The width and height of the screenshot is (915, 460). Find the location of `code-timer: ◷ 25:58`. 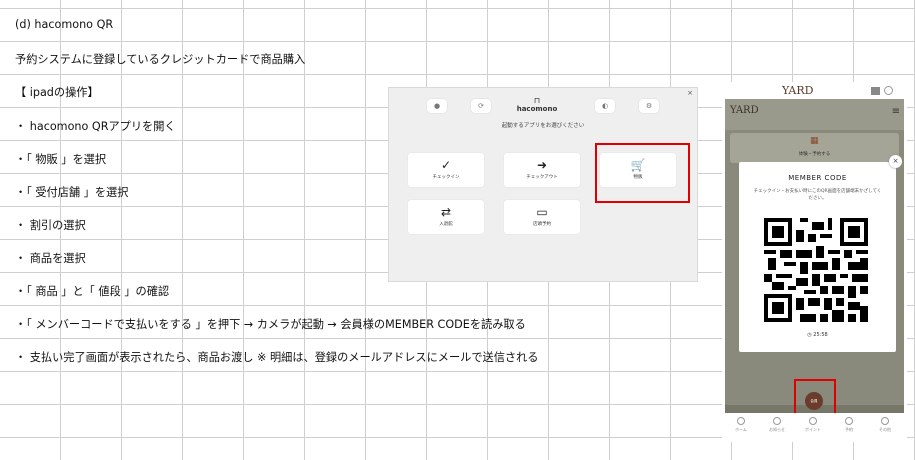

code-timer: ◷ 25:58 is located at coordinates (817, 335).